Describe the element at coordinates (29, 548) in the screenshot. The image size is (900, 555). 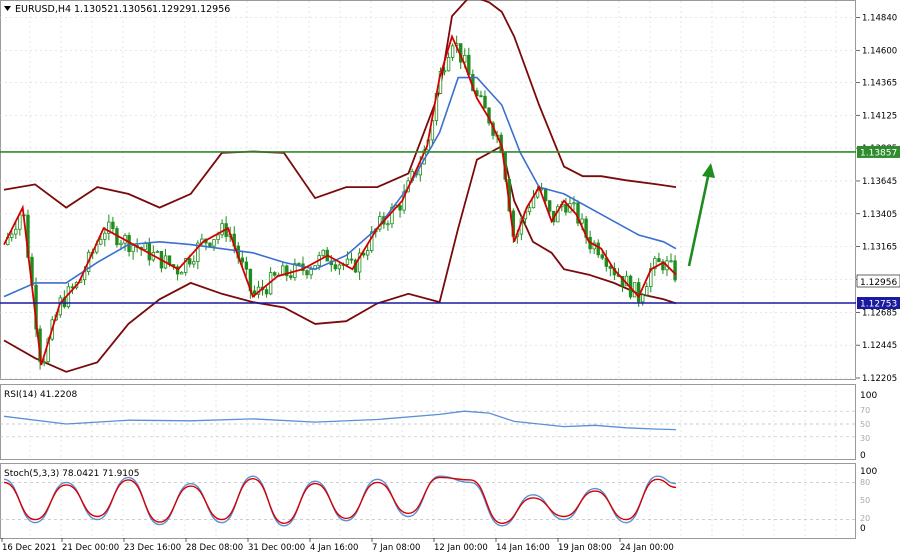
I see `time-tick-label: 16 Dec 2021` at that location.